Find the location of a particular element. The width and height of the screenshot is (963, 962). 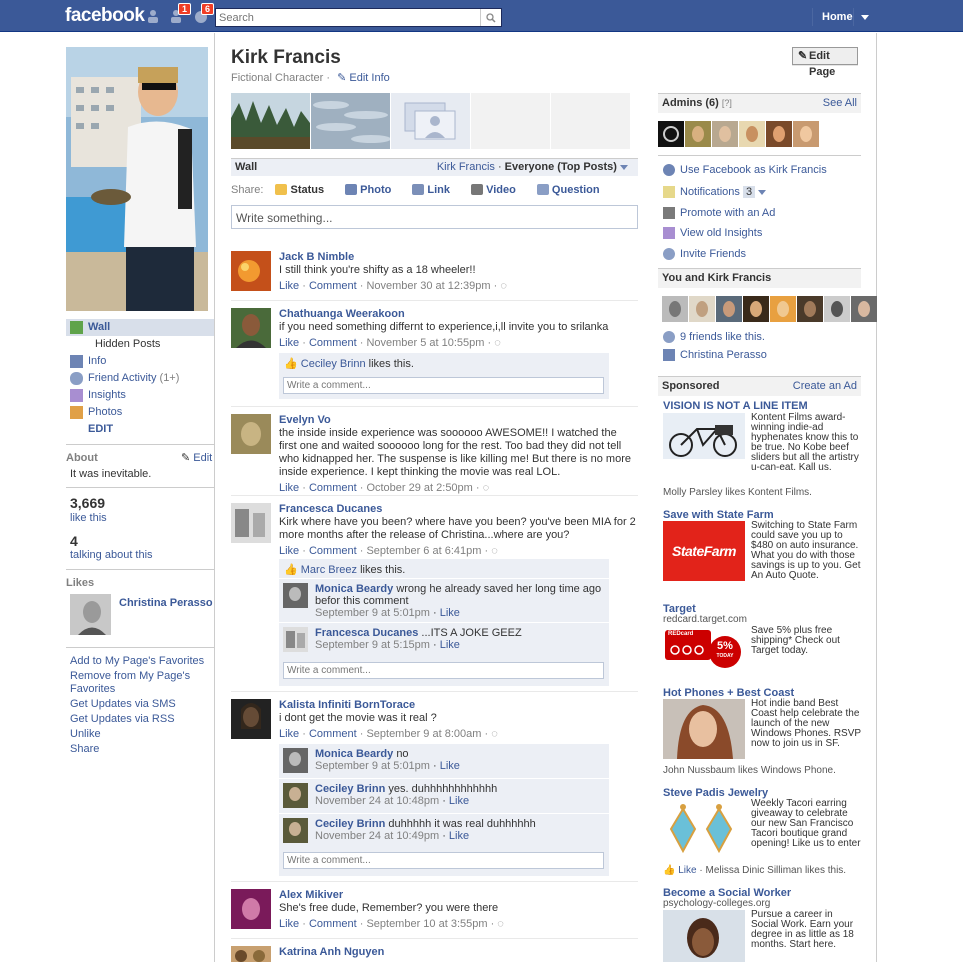

create-ad-link: Create an Ad is located at coordinates (825, 386).